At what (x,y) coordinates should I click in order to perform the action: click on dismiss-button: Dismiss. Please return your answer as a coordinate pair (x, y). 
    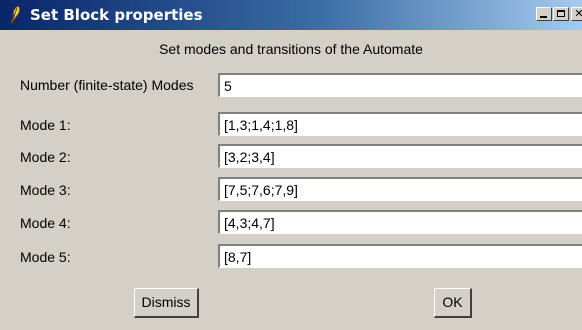
    Looking at the image, I should click on (166, 303).